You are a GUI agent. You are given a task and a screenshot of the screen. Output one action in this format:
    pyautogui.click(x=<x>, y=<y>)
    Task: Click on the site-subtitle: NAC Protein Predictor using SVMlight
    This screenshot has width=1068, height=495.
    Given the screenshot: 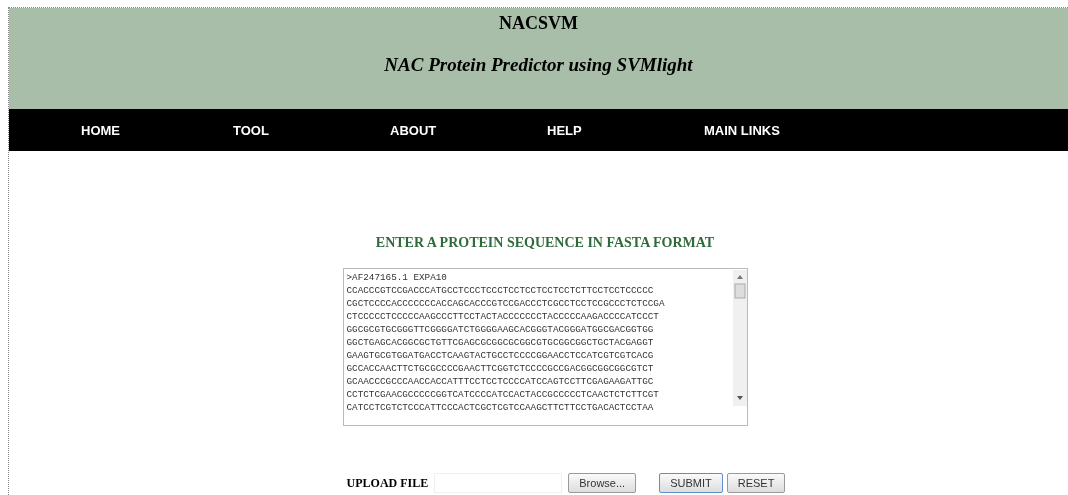 What is the action you would take?
    pyautogui.click(x=538, y=65)
    